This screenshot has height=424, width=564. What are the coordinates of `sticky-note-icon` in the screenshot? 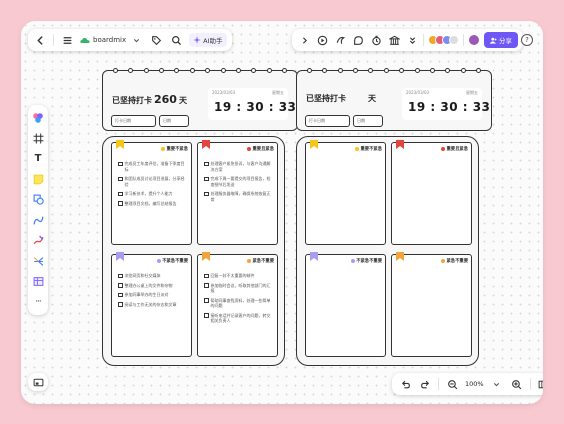 It's located at (38, 180).